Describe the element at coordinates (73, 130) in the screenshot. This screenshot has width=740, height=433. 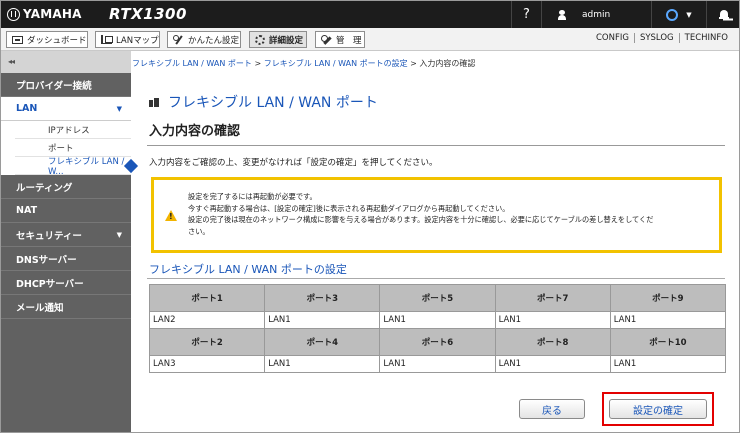
I see `sidebar-subitem-ipaddress: IPアドレス` at that location.